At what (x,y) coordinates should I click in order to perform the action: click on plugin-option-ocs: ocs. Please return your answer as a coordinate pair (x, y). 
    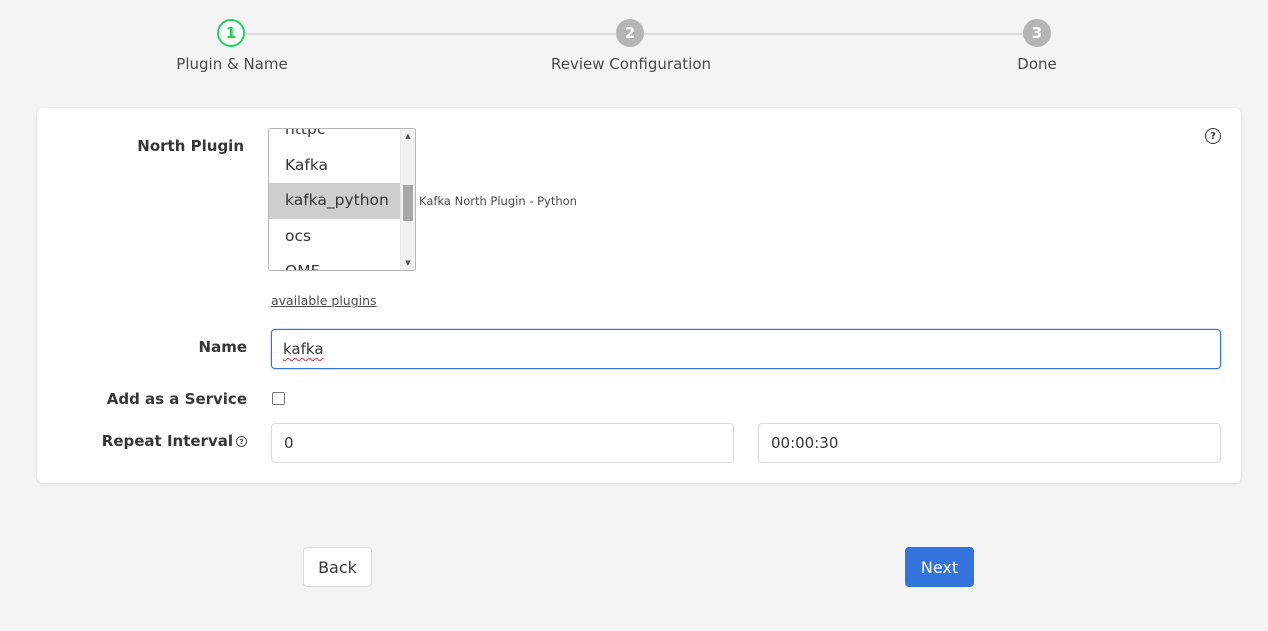
    Looking at the image, I should click on (335, 237).